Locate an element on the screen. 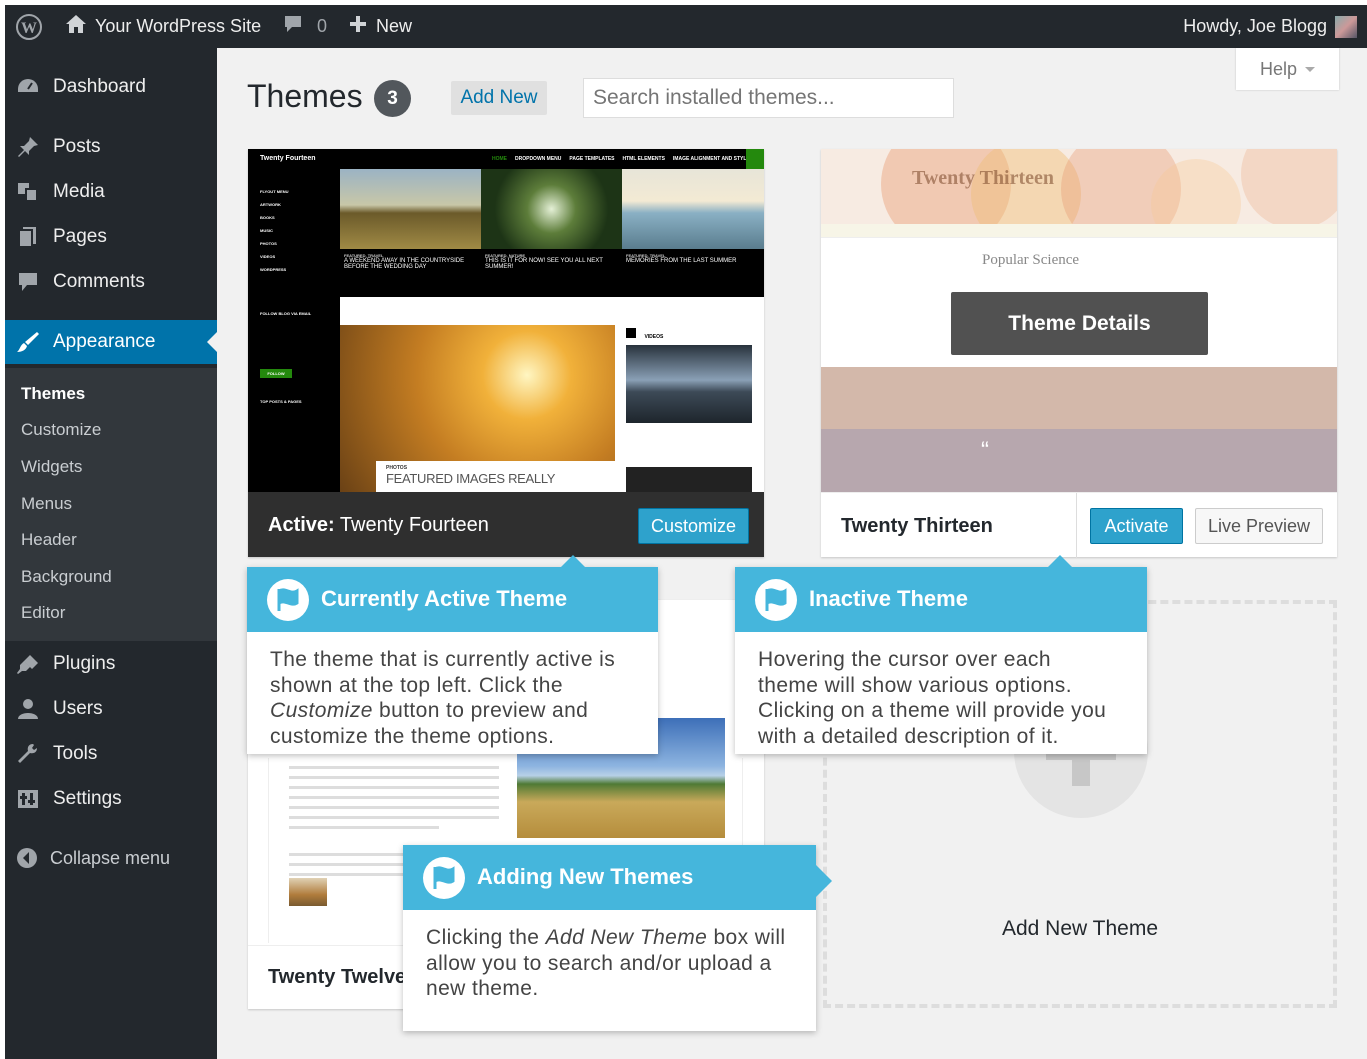  sidebar-item-users: Users is located at coordinates (111, 709).